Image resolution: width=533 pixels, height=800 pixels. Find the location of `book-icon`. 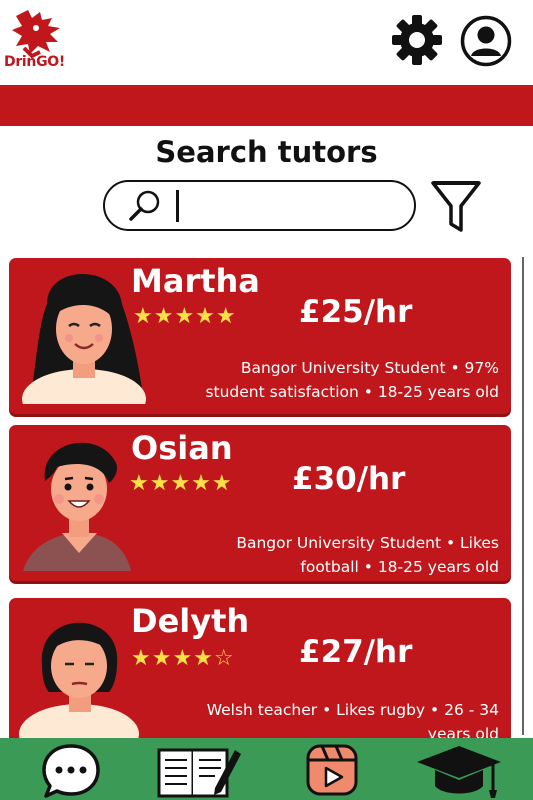

book-icon is located at coordinates (198, 770).